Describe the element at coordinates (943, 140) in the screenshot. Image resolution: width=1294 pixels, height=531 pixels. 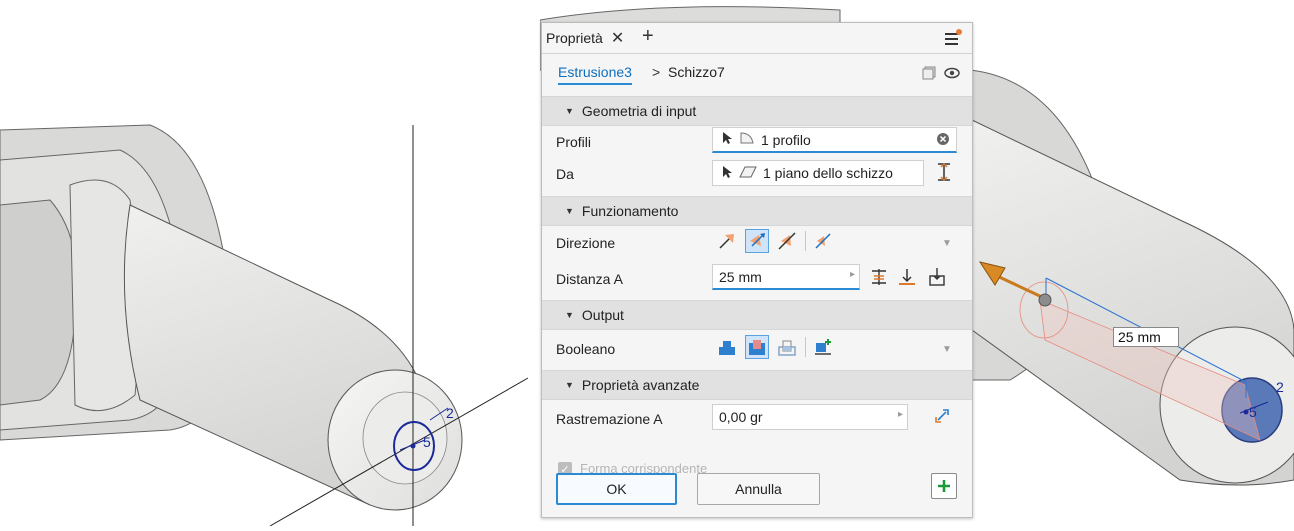
I see `clear-selection-icon` at that location.